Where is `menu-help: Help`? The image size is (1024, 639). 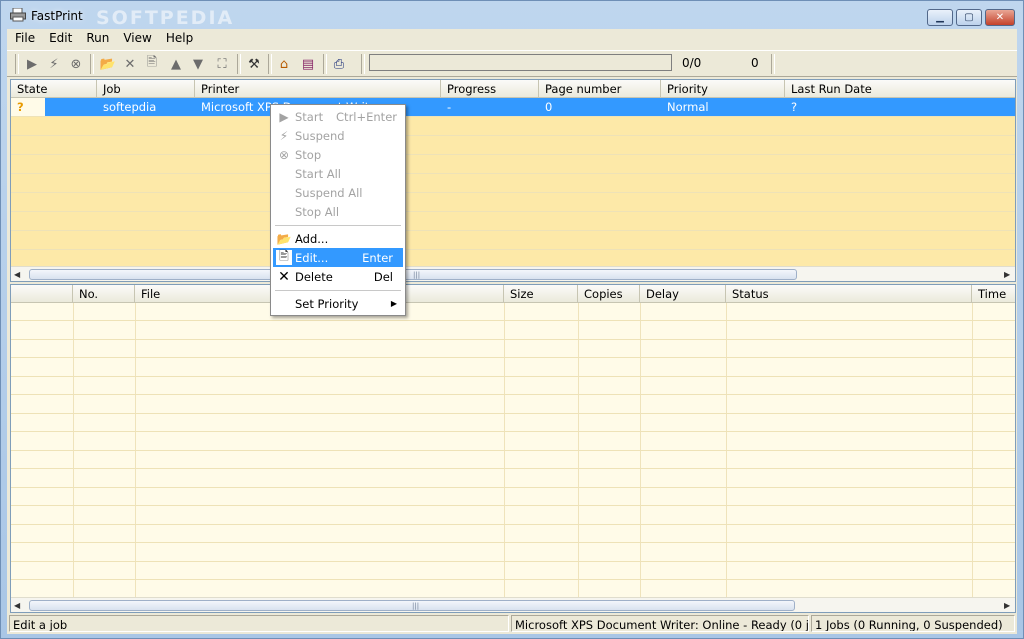
menu-help: Help is located at coordinates (178, 37).